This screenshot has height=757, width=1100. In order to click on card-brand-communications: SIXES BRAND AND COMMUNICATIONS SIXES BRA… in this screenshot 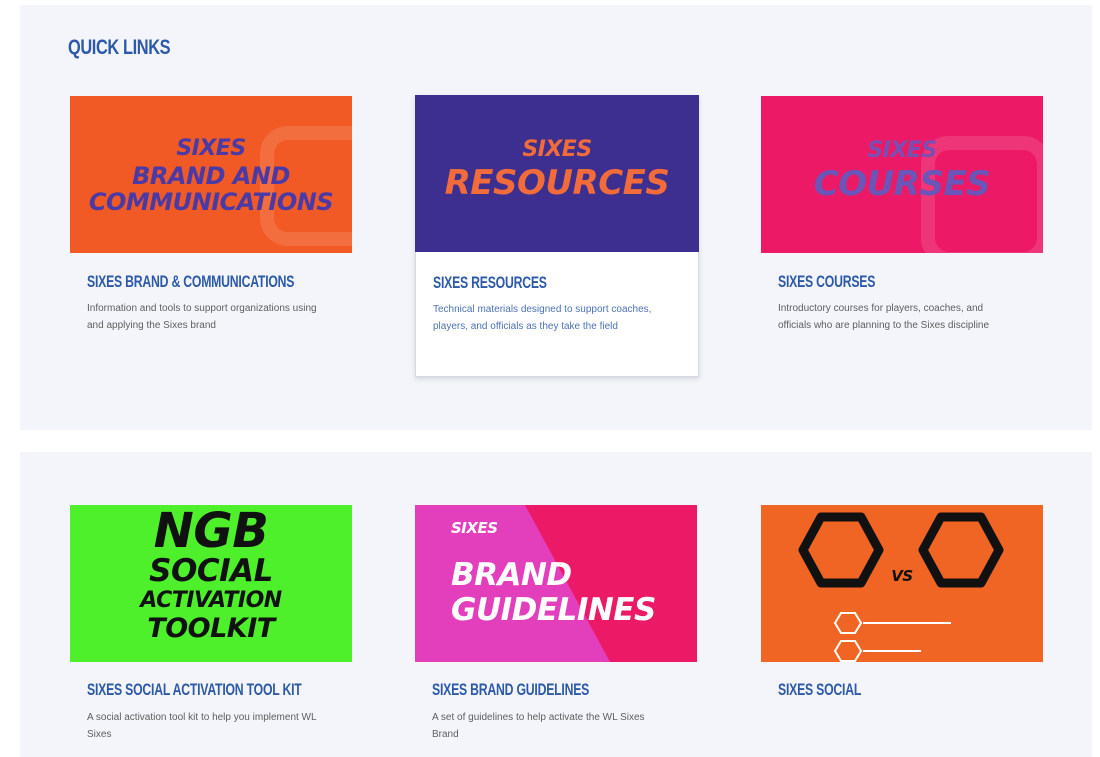, I will do `click(211, 231)`.